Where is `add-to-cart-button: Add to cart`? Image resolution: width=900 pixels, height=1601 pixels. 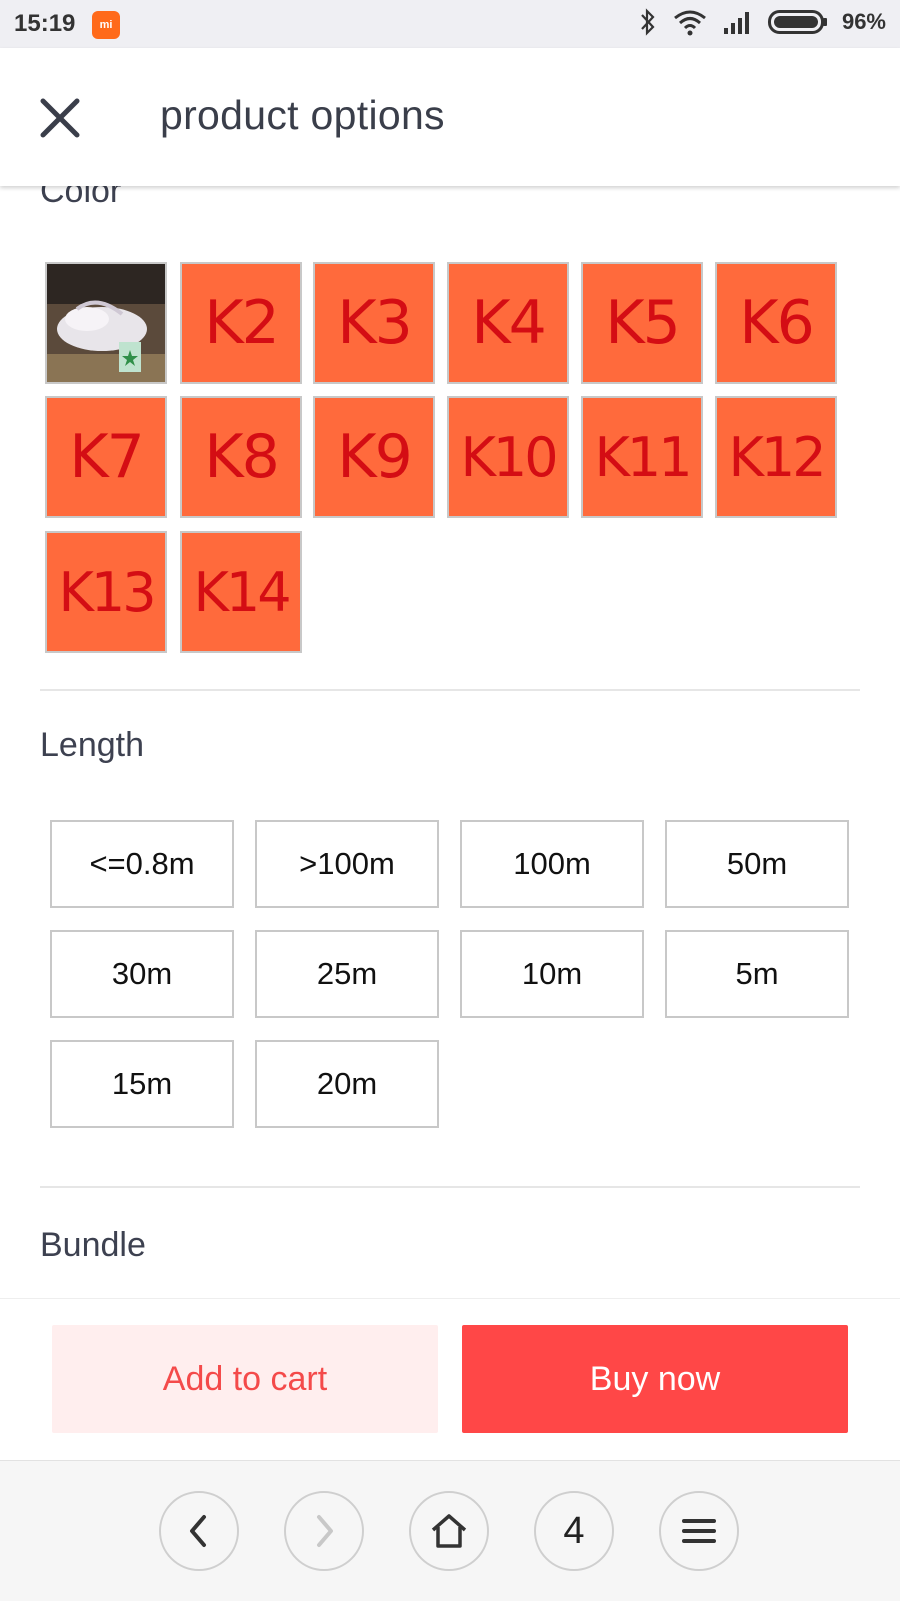 add-to-cart-button: Add to cart is located at coordinates (245, 1379).